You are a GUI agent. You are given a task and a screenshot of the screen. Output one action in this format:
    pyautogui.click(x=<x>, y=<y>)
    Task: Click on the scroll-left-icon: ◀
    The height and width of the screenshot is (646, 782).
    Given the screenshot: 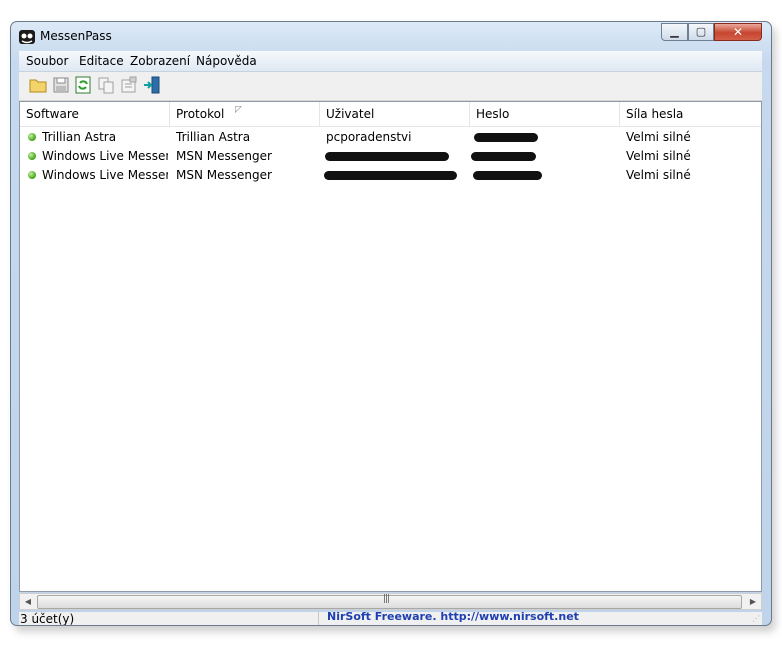 What is the action you would take?
    pyautogui.click(x=28, y=601)
    